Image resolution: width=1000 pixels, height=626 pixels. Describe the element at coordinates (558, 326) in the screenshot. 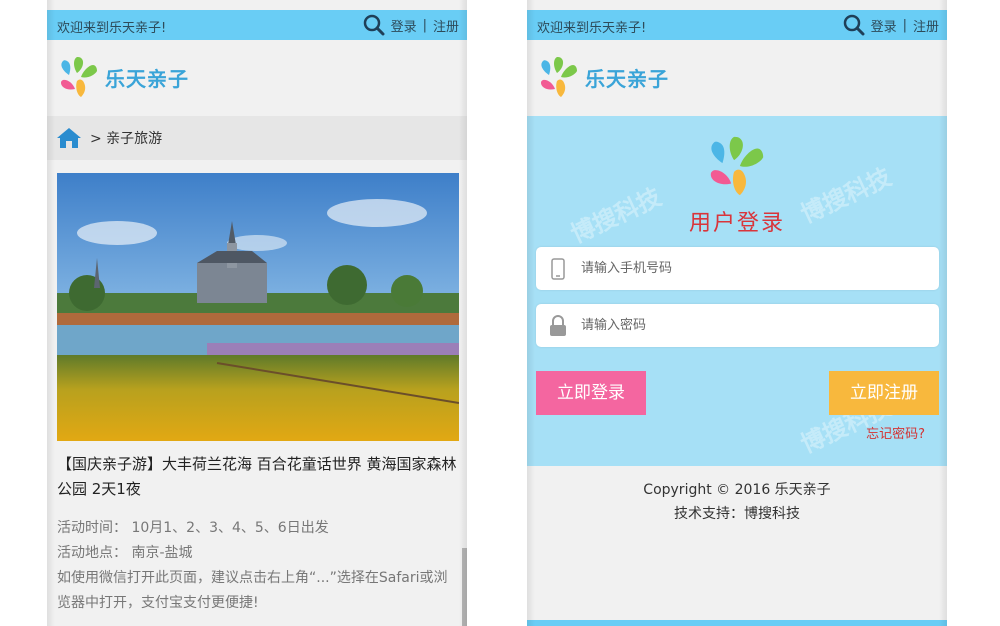

I see `lock-icon` at that location.